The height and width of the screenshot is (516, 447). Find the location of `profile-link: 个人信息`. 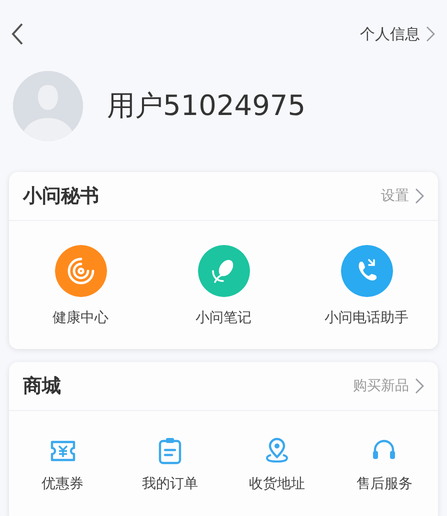

profile-link: 个人信息 is located at coordinates (397, 34).